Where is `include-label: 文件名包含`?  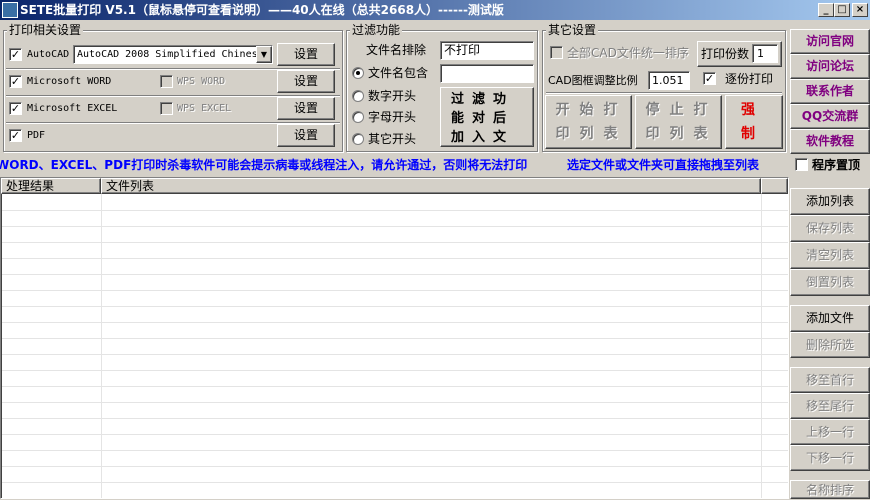
include-label: 文件名包含 is located at coordinates (398, 73).